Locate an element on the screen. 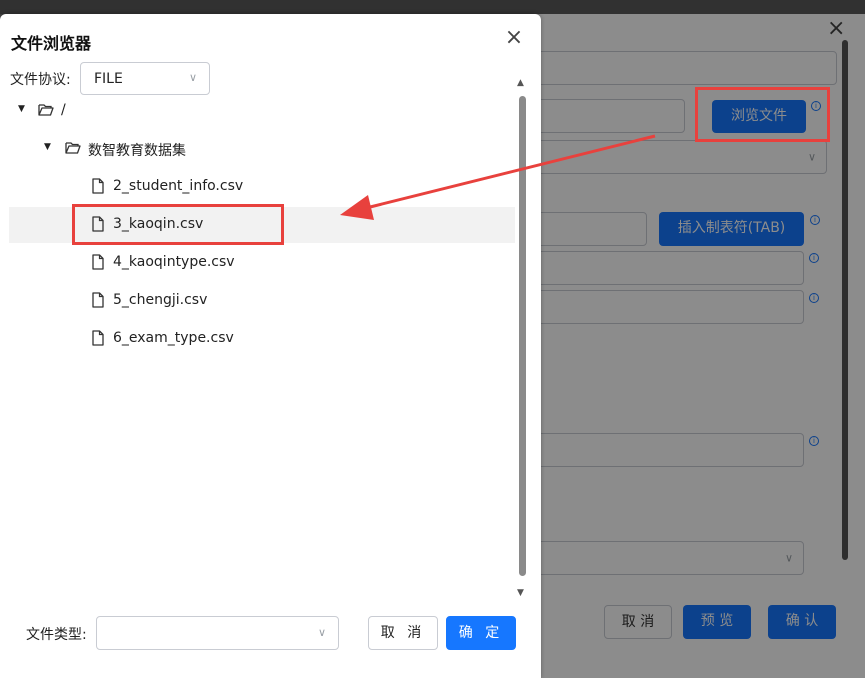 The image size is (865, 678). tree-file-label: 2_student_info.csv is located at coordinates (178, 186).